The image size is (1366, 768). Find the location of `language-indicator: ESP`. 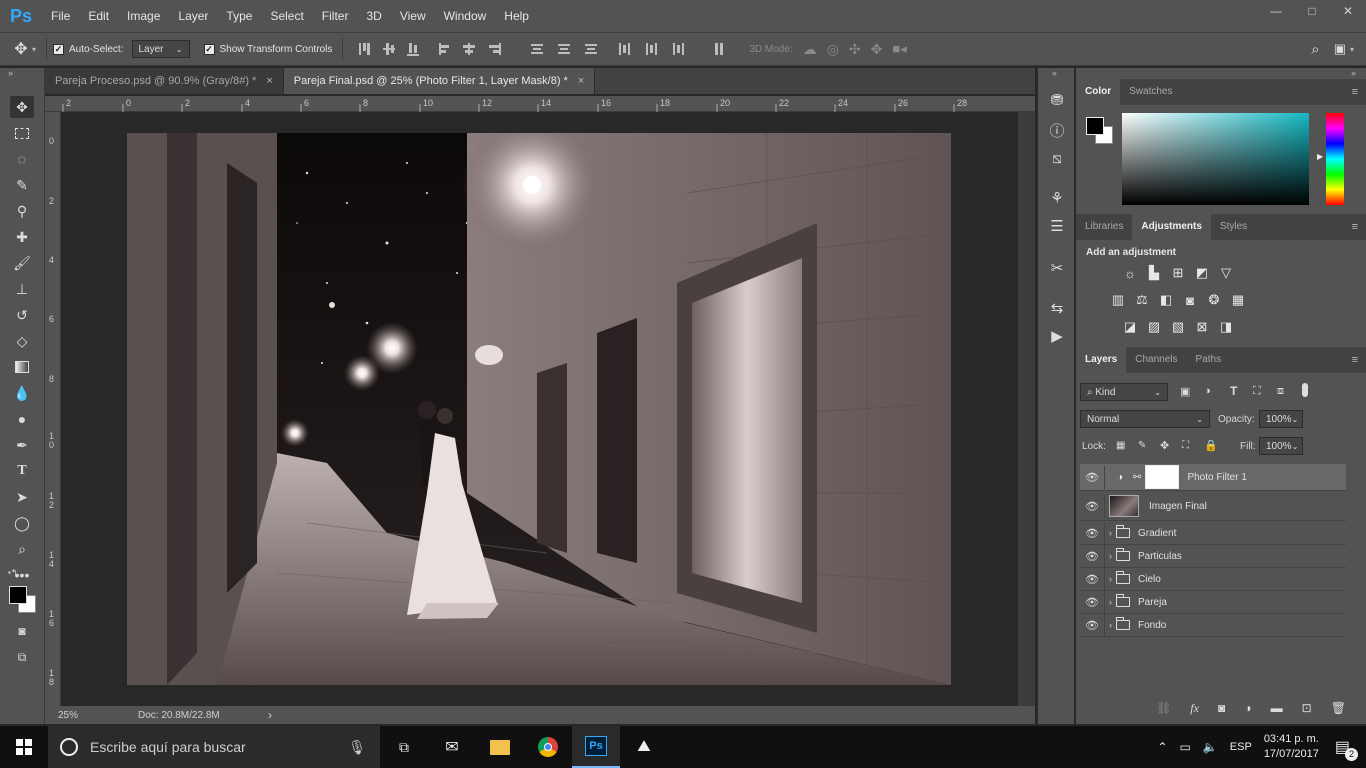

language-indicator: ESP is located at coordinates (1241, 747).